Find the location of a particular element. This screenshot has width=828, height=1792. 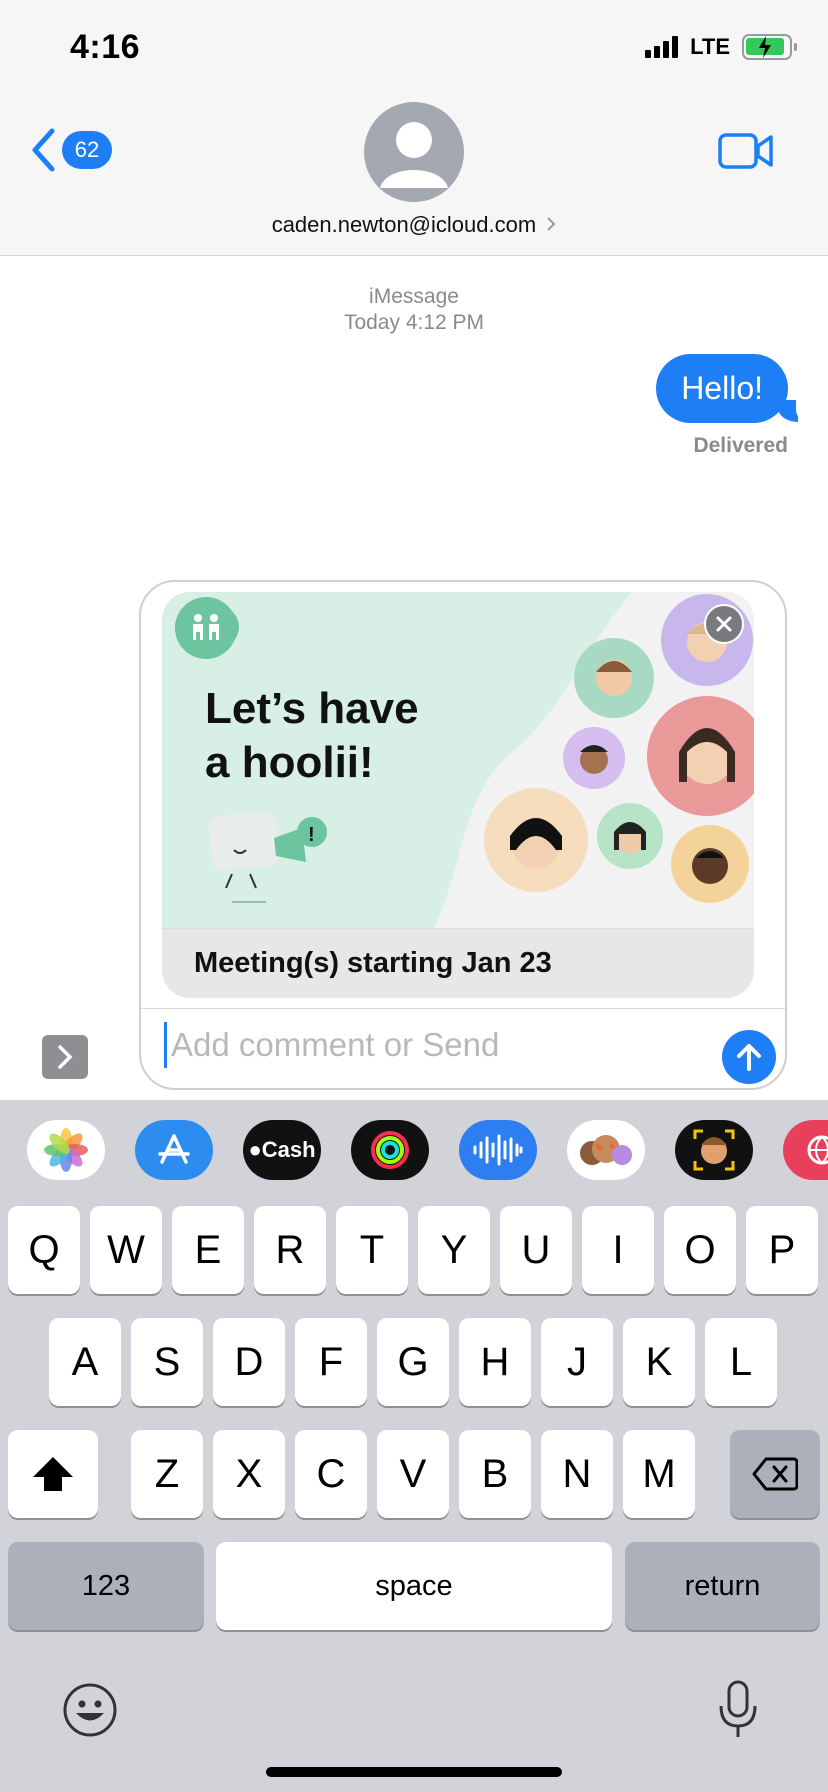

key-t: T is located at coordinates (372, 1250).